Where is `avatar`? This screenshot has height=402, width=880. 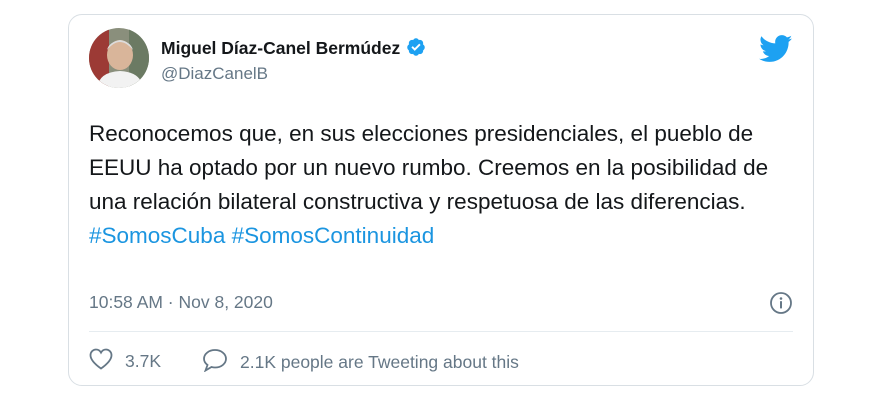
avatar is located at coordinates (119, 58).